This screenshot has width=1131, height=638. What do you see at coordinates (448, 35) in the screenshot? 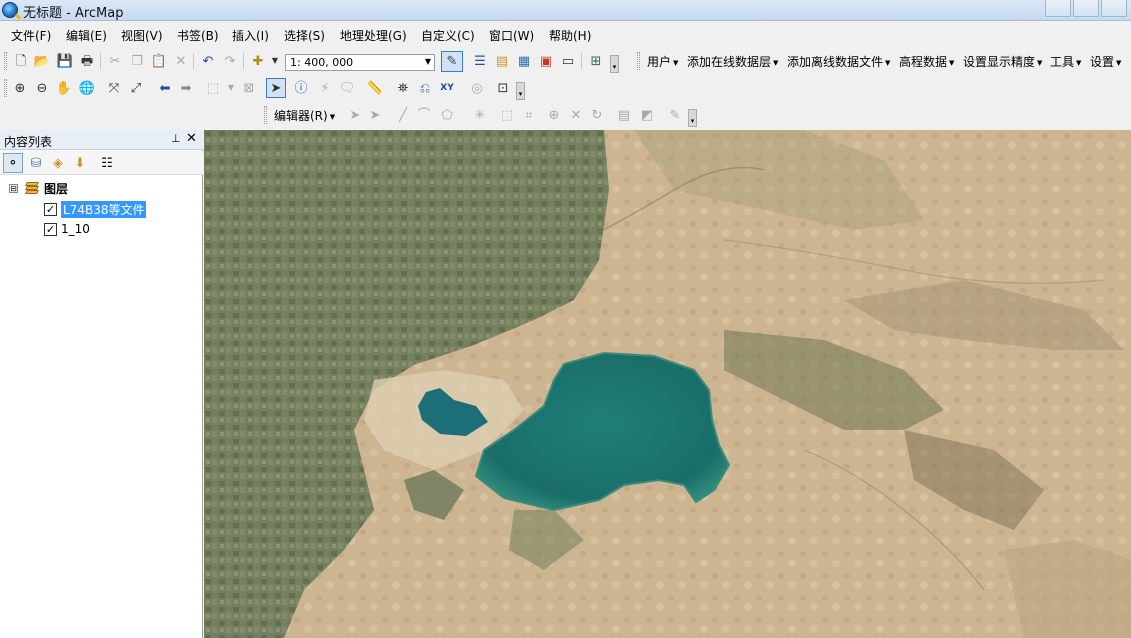
I see `menu-customize: 自定义(C)` at bounding box center [448, 35].